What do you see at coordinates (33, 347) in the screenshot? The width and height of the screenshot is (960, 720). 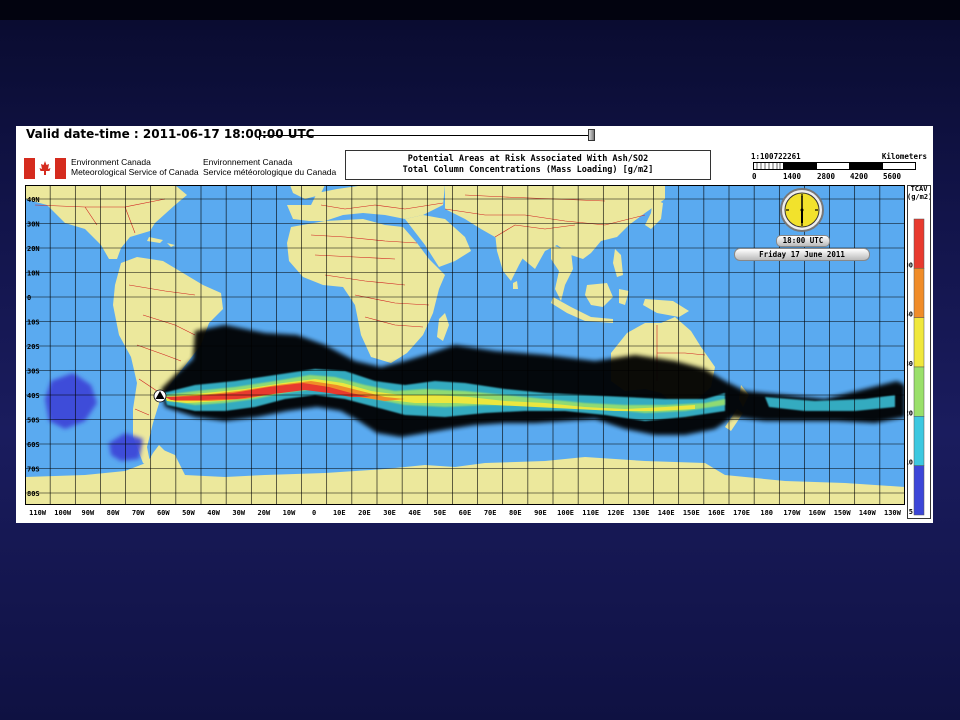 I see `lat-label: 20S` at bounding box center [33, 347].